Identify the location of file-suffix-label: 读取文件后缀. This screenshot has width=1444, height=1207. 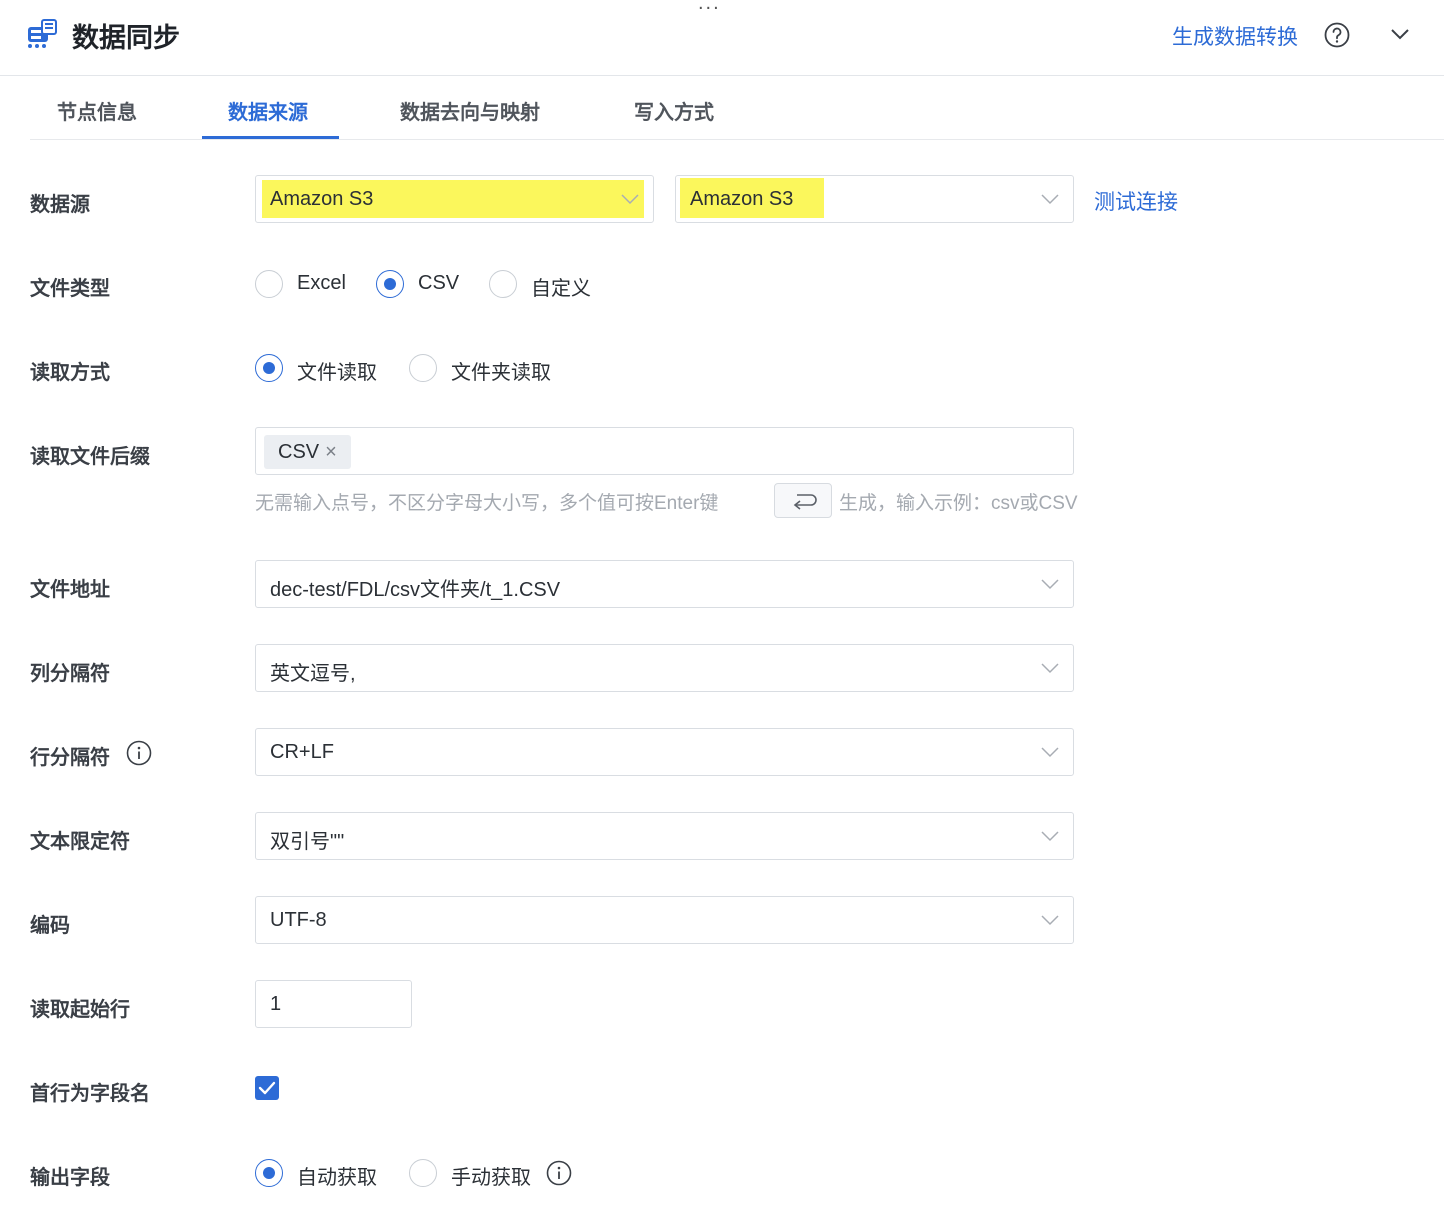
(90, 457).